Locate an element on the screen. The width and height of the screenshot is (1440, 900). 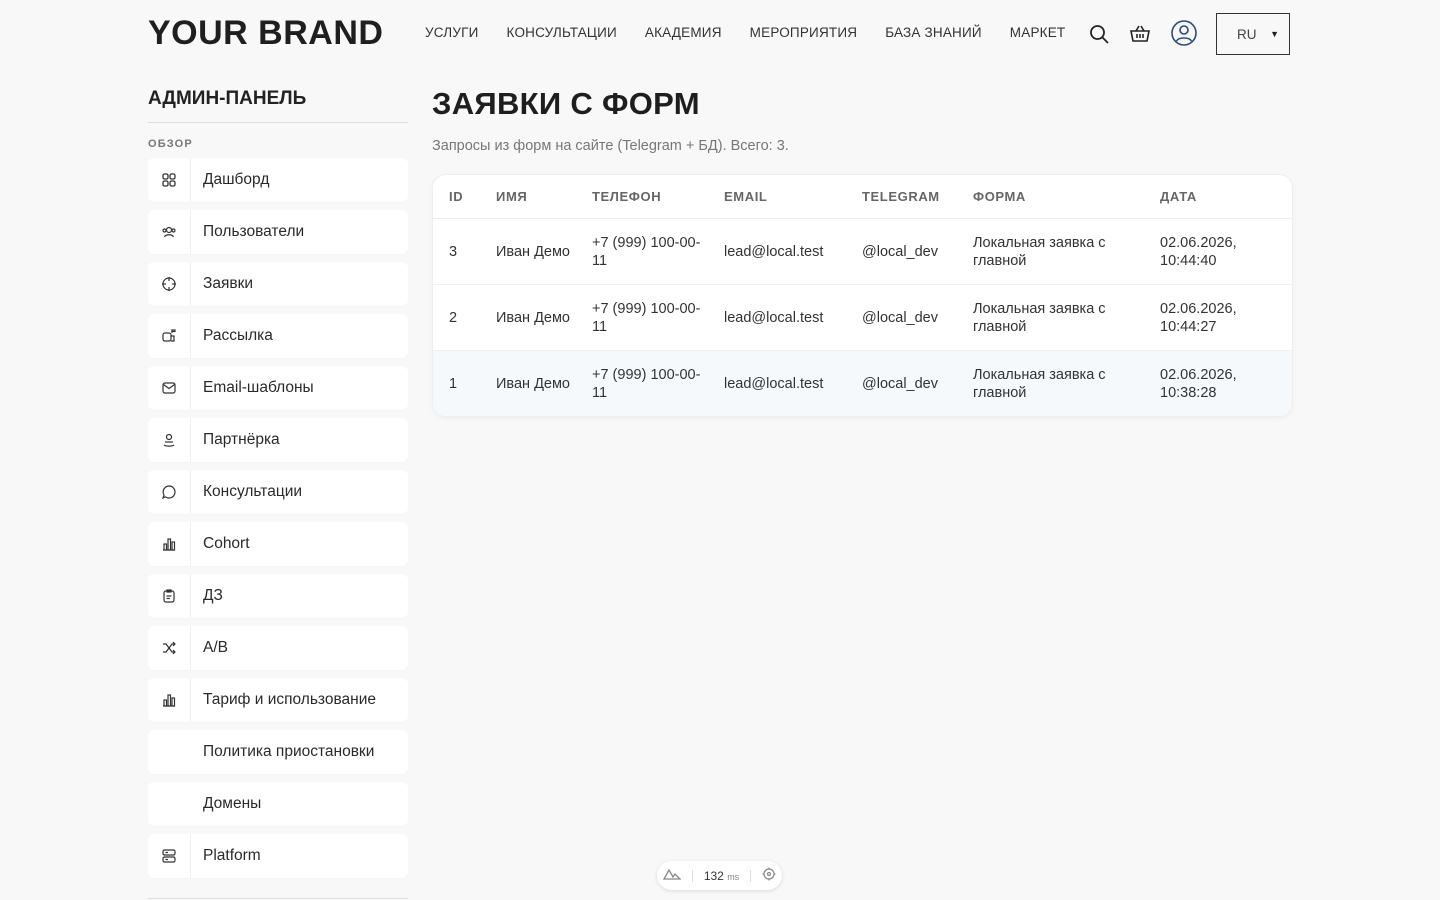
sidebar-item-mailing: Рассылка is located at coordinates (278, 336).